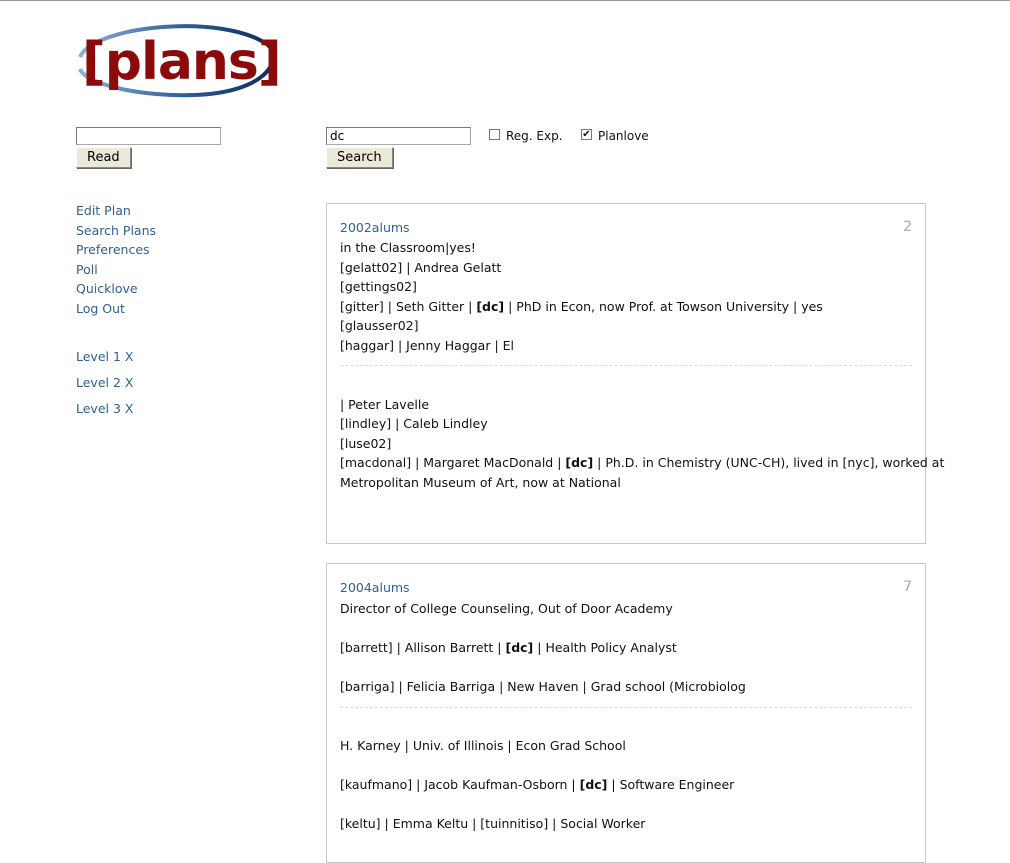 The width and height of the screenshot is (1010, 863). What do you see at coordinates (181, 62) in the screenshot?
I see `svg-text: [plans]` at bounding box center [181, 62].